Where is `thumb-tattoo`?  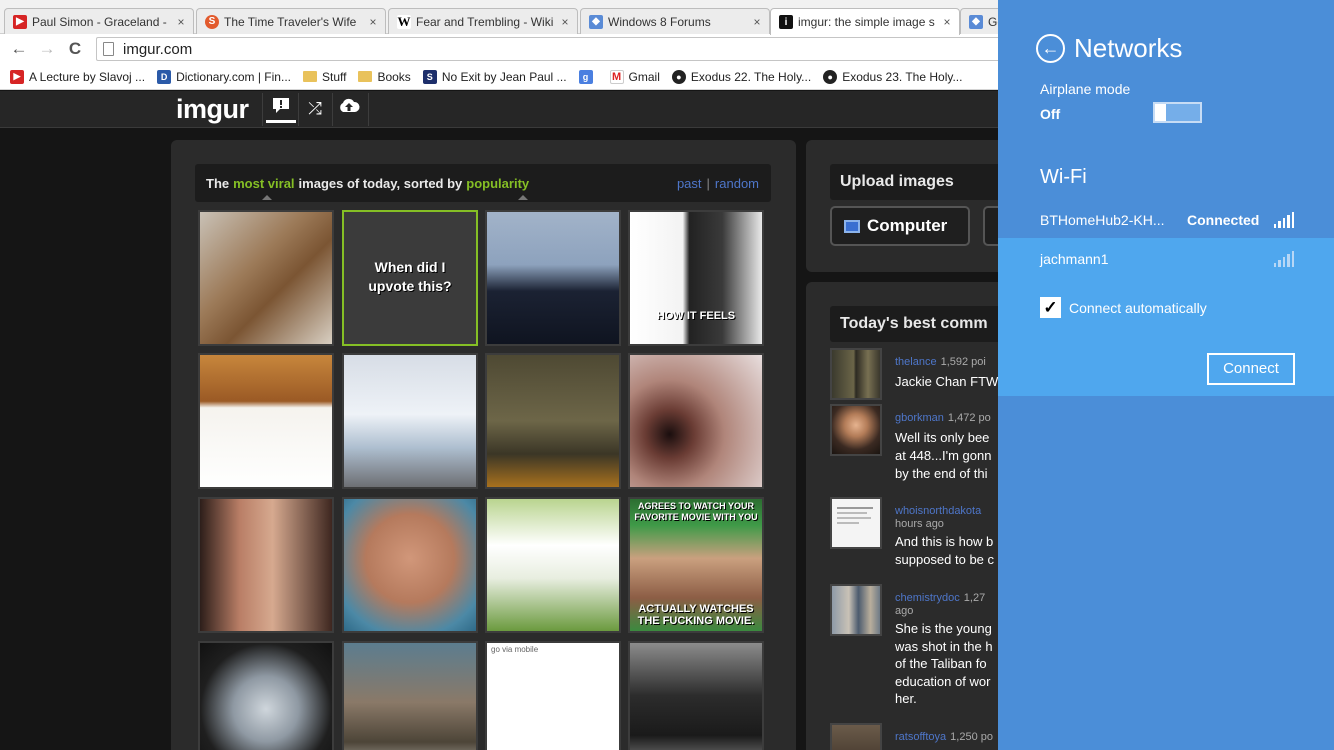 thumb-tattoo is located at coordinates (266, 565).